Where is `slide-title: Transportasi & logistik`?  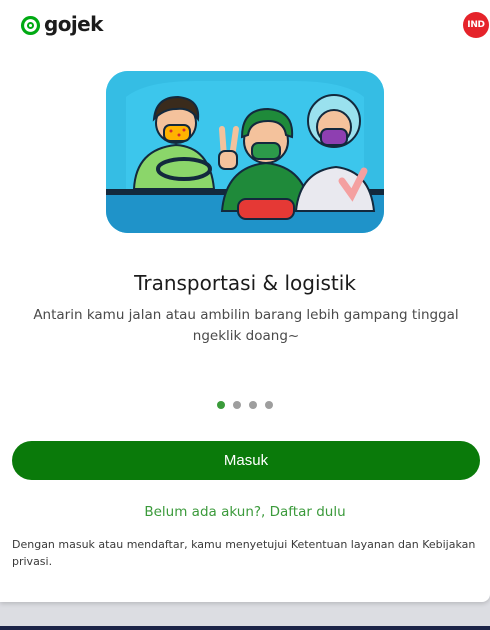 slide-title: Transportasi & logistik is located at coordinates (245, 283).